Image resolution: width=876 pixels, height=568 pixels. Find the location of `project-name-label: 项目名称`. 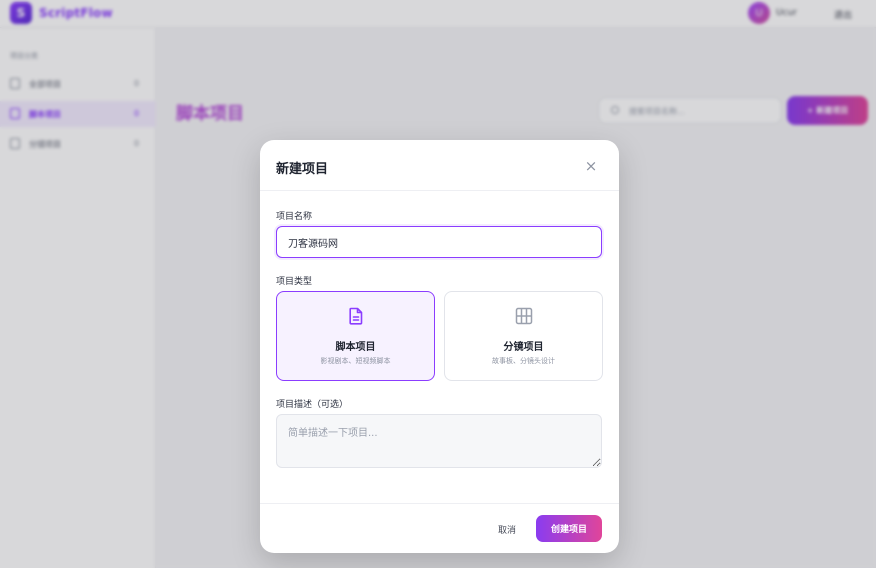

project-name-label: 项目名称 is located at coordinates (294, 217).